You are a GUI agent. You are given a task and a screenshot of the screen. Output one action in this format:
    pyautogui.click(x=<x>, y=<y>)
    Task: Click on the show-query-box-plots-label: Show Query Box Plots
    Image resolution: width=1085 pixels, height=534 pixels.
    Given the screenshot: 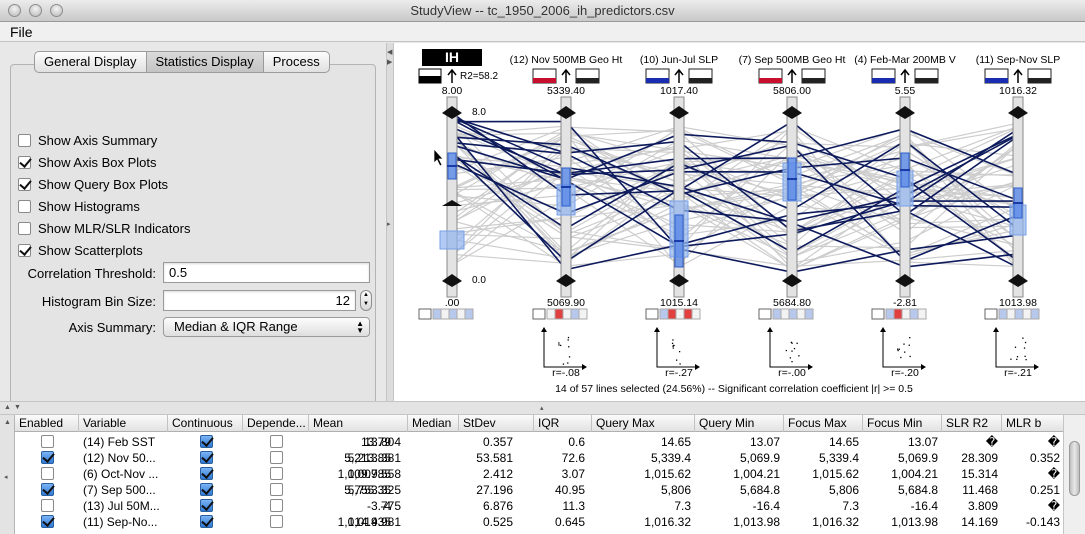 What is the action you would take?
    pyautogui.click(x=103, y=184)
    